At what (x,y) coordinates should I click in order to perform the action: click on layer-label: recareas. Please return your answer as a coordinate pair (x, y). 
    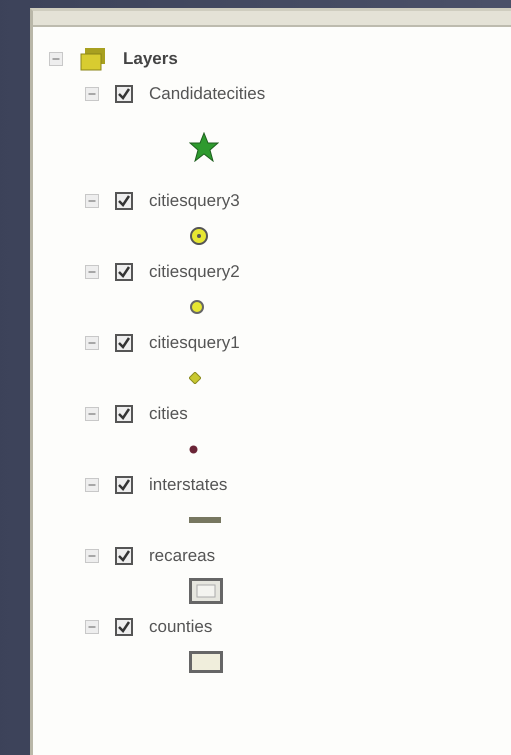
    Looking at the image, I should click on (182, 555).